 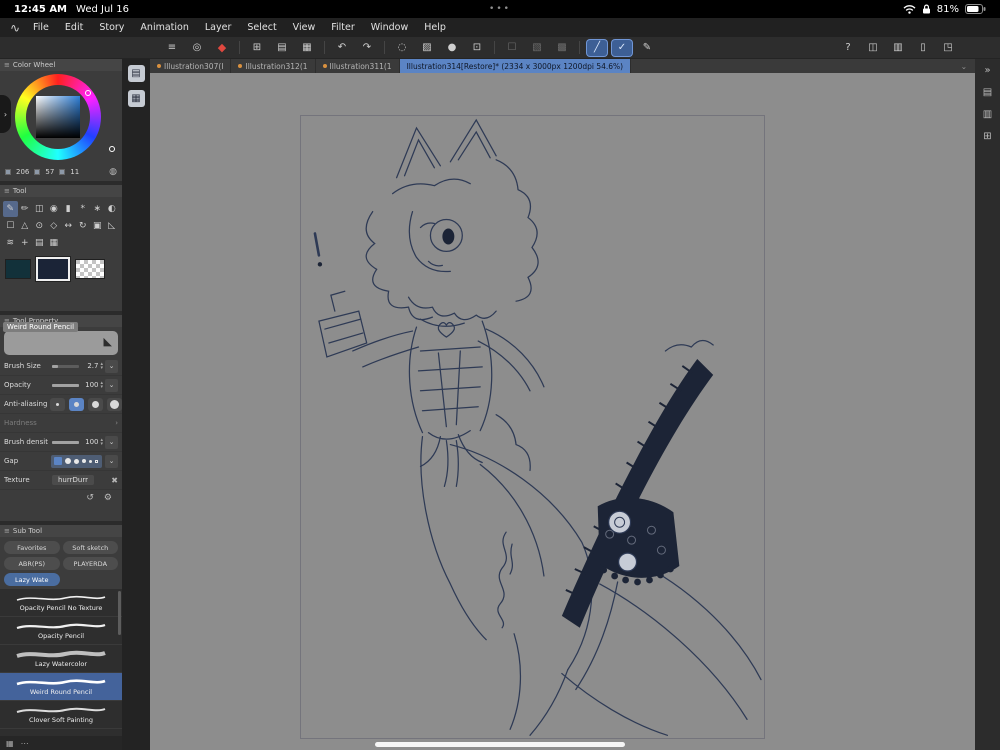 What do you see at coordinates (54, 226) in the screenshot?
I see `gradient-tool-icon: ◇` at bounding box center [54, 226].